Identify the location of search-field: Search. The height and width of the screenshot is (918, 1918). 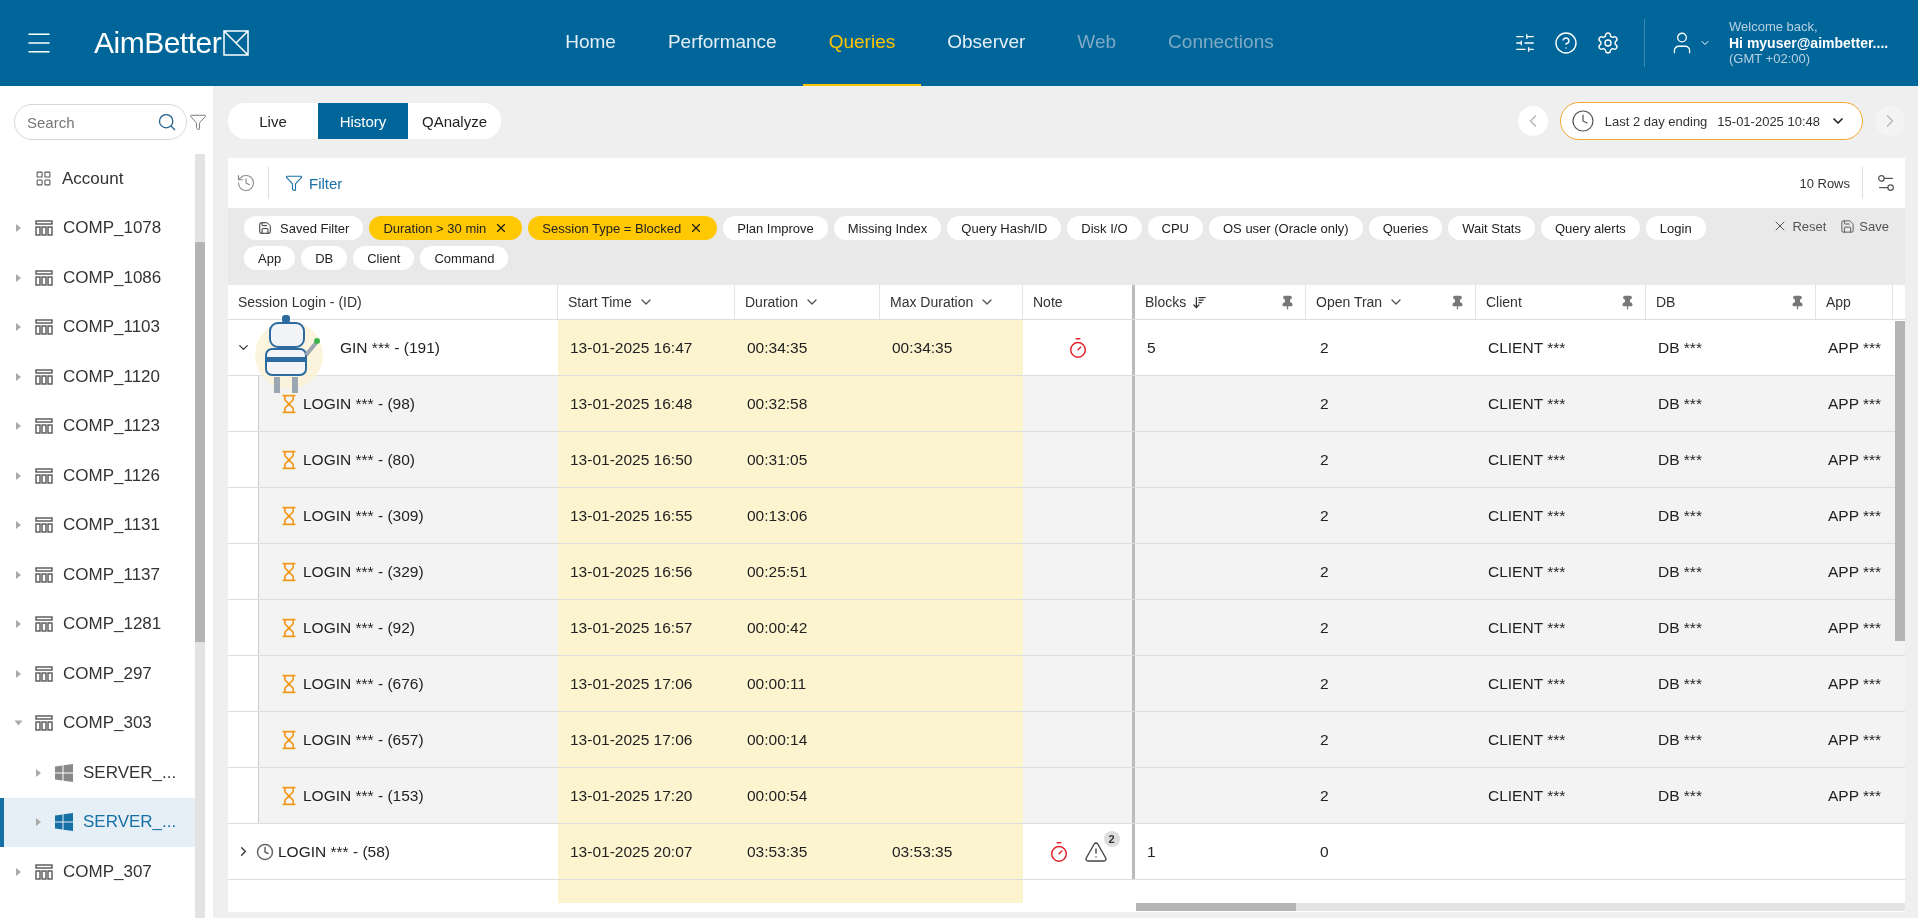
(100, 122).